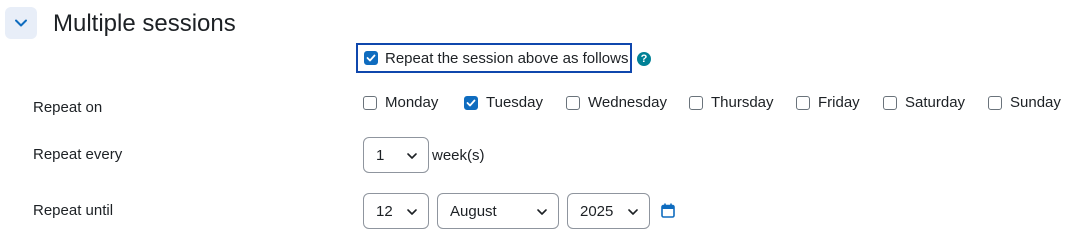  What do you see at coordinates (78, 154) in the screenshot?
I see `repeat-every-label: Repeat every` at bounding box center [78, 154].